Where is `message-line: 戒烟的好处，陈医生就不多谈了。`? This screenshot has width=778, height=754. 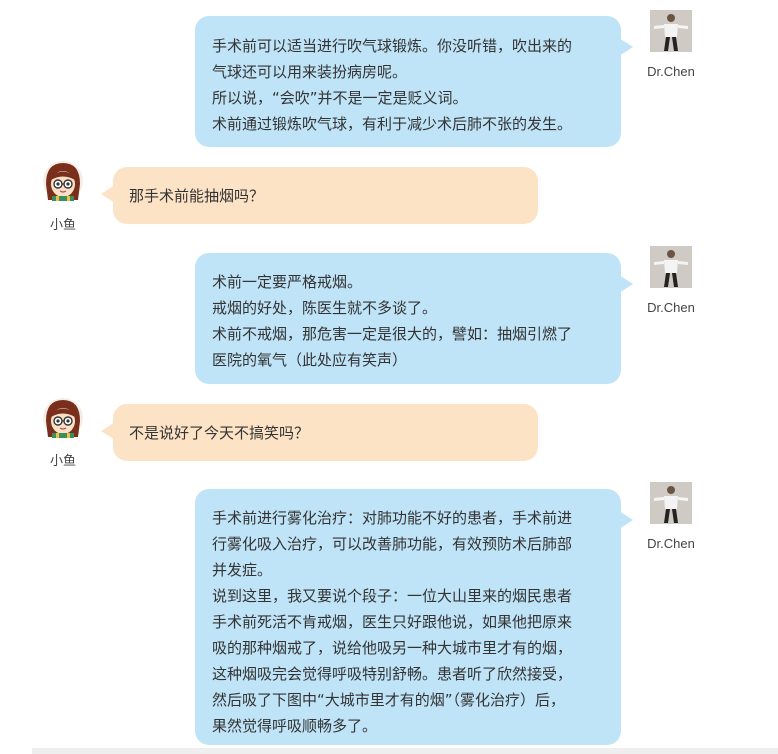
message-line: 戒烟的好处，陈医生就不多谈了。 is located at coordinates (325, 308).